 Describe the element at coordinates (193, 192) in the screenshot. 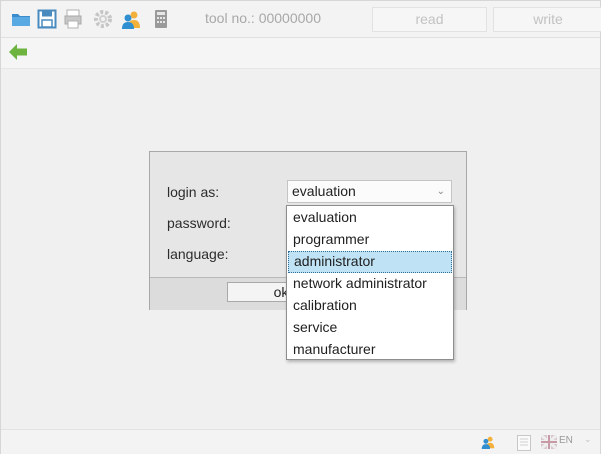

I see `login-as-label: login as:` at that location.